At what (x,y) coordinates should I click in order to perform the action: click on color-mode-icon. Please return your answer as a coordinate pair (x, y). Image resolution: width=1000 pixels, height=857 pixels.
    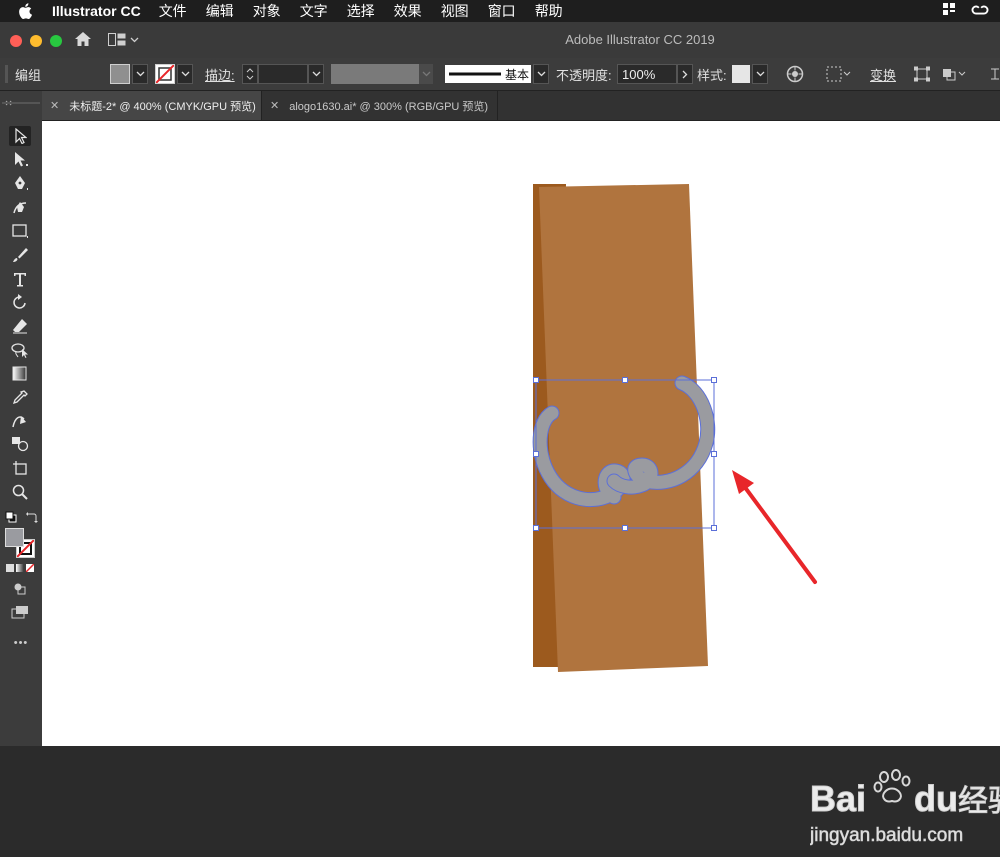
    Looking at the image, I should click on (10, 568).